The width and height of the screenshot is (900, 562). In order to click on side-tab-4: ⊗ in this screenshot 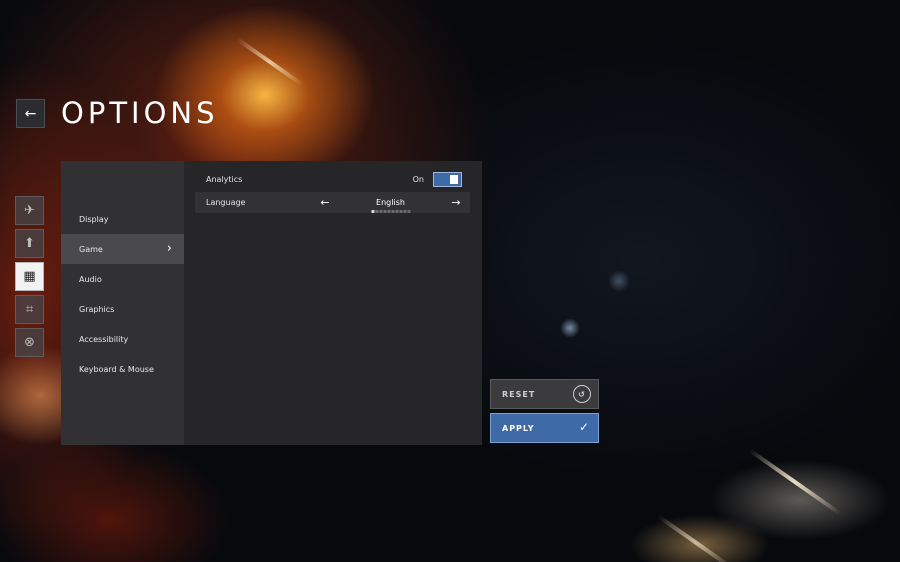, I will do `click(29, 342)`.